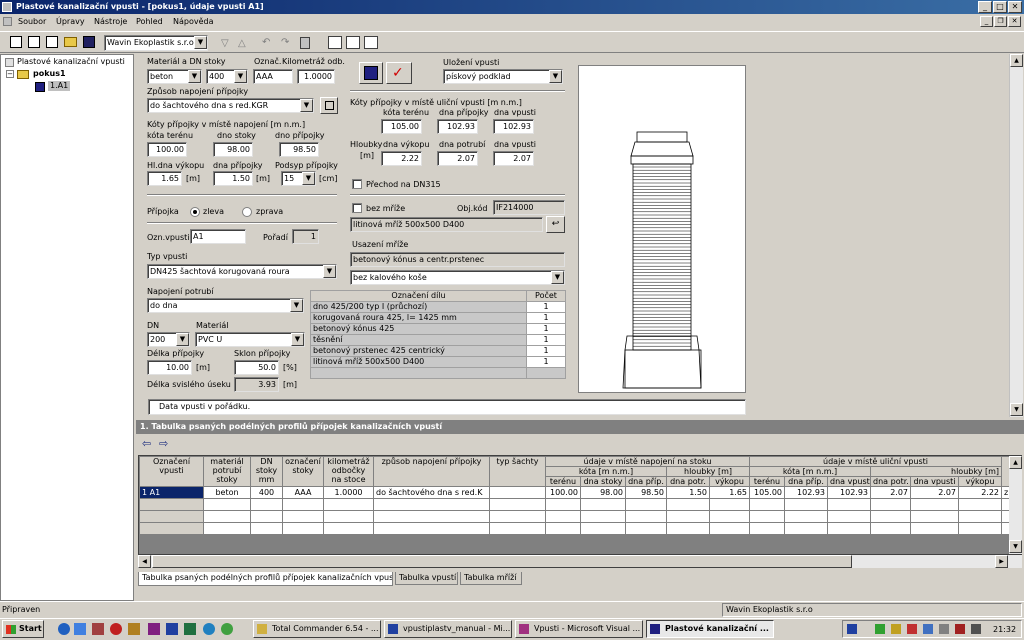 The image size is (1024, 640). Describe the element at coordinates (154, 629) in the screenshot. I see `quicklaunch-app4-icon` at that location.